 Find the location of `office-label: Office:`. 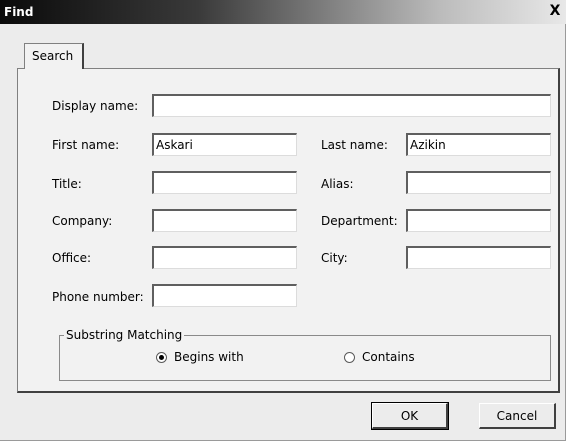

office-label: Office: is located at coordinates (72, 258).